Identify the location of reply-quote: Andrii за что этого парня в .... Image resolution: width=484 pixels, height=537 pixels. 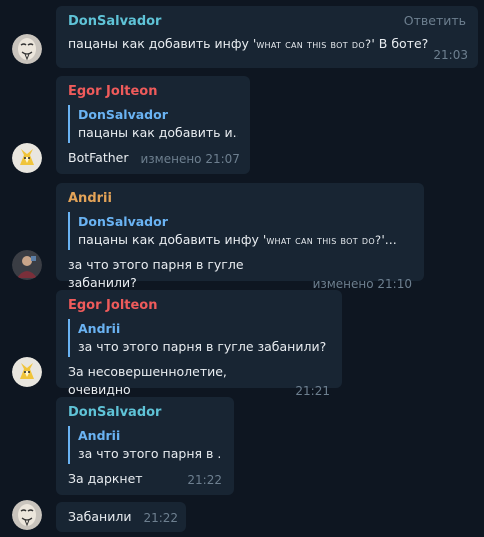
(145, 445).